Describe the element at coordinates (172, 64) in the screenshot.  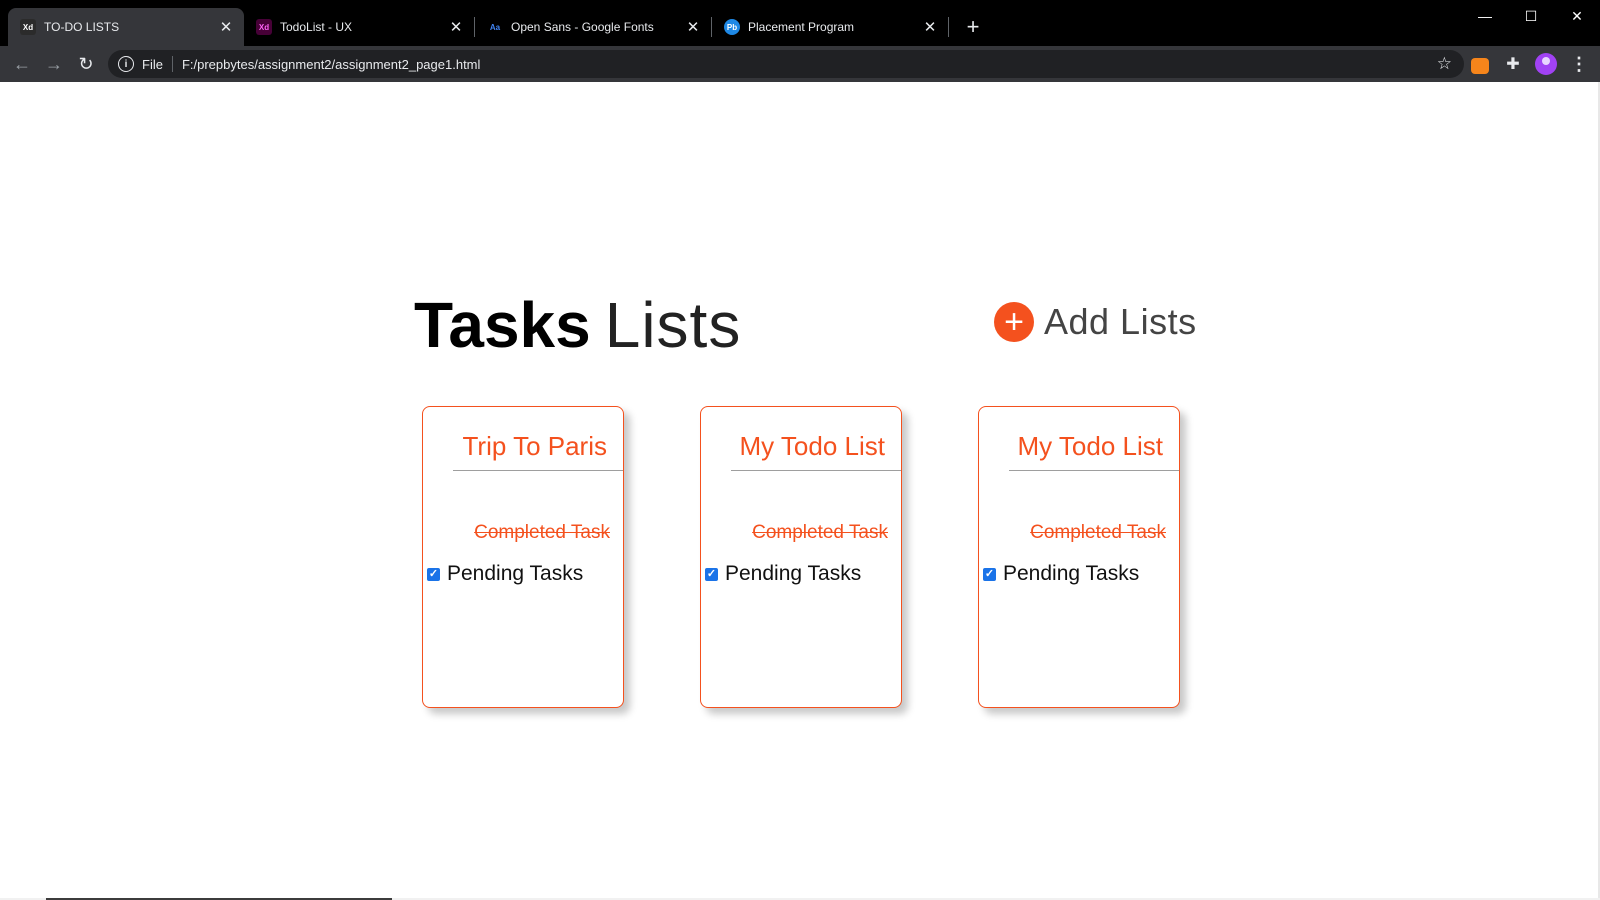
I see `omnibox-divider` at that location.